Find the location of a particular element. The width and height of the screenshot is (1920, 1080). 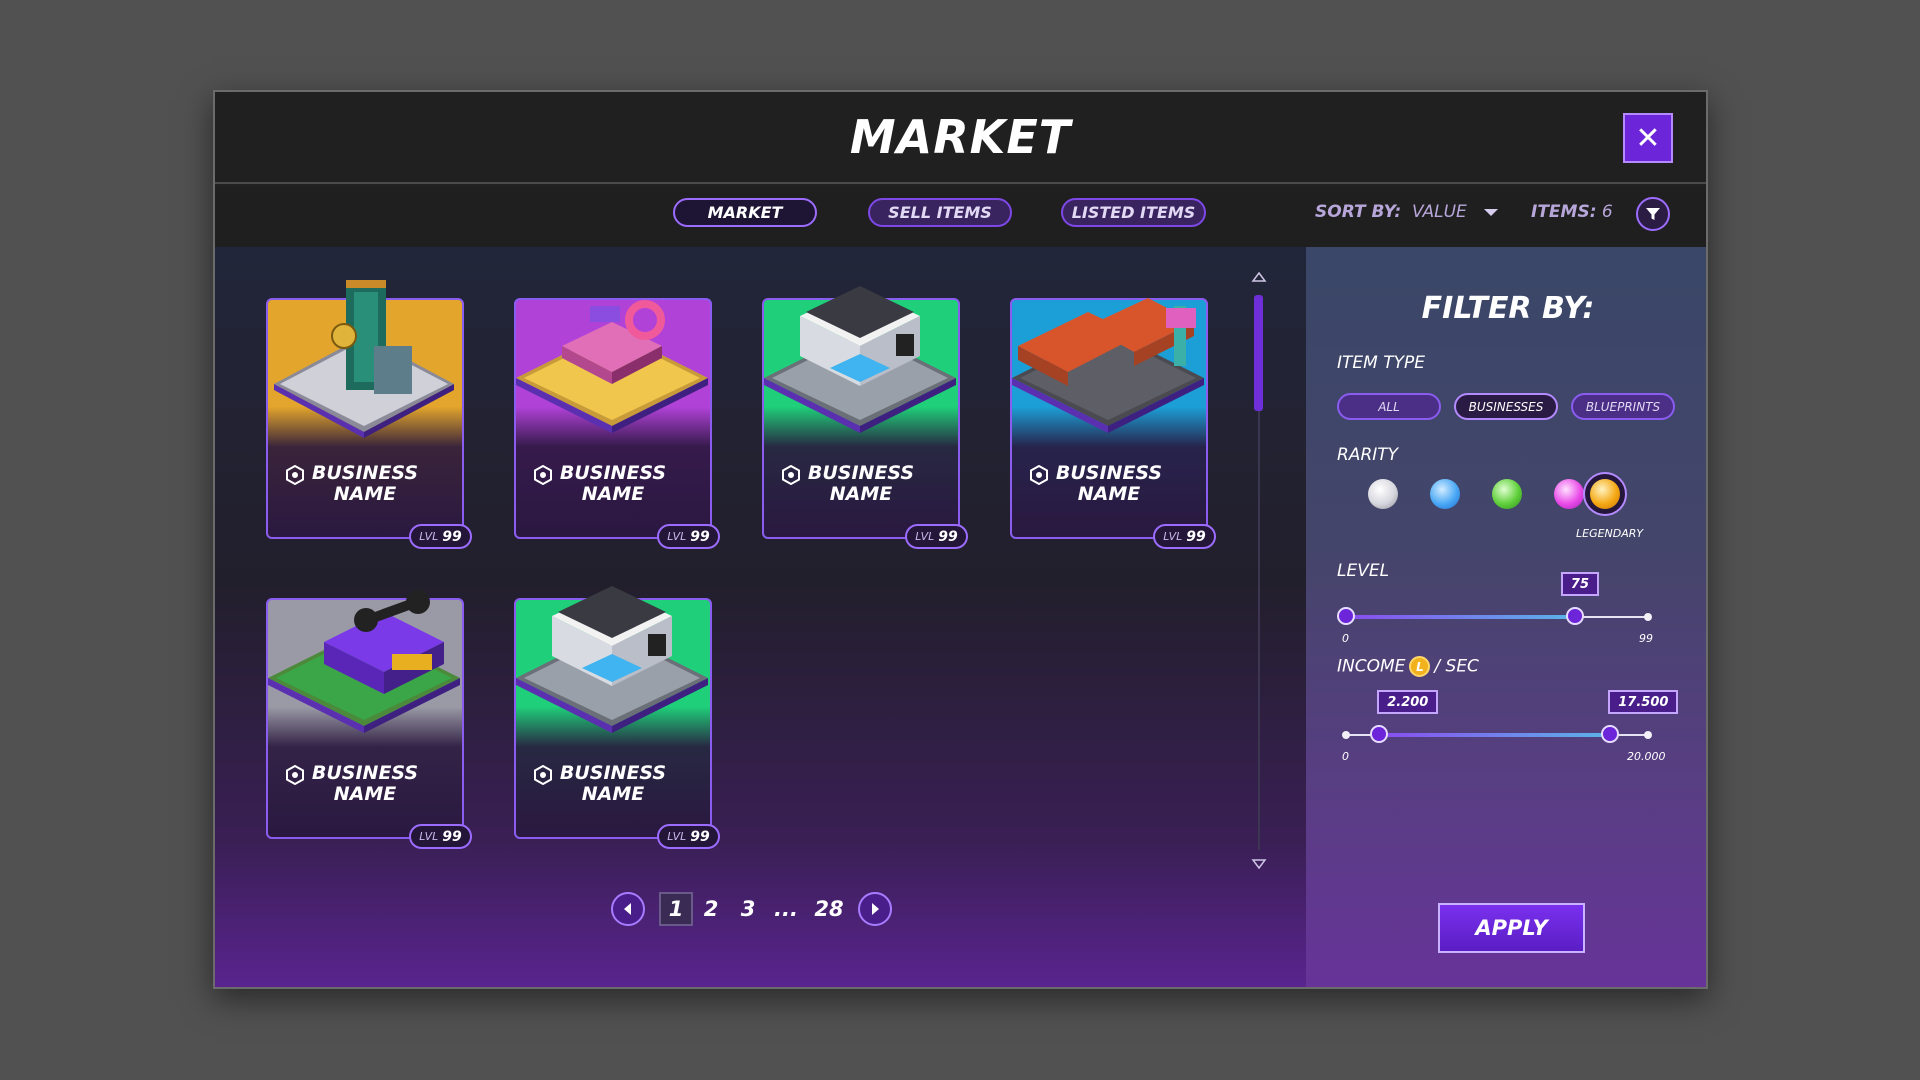

sort-label: SORT BY: is located at coordinates (1358, 212).